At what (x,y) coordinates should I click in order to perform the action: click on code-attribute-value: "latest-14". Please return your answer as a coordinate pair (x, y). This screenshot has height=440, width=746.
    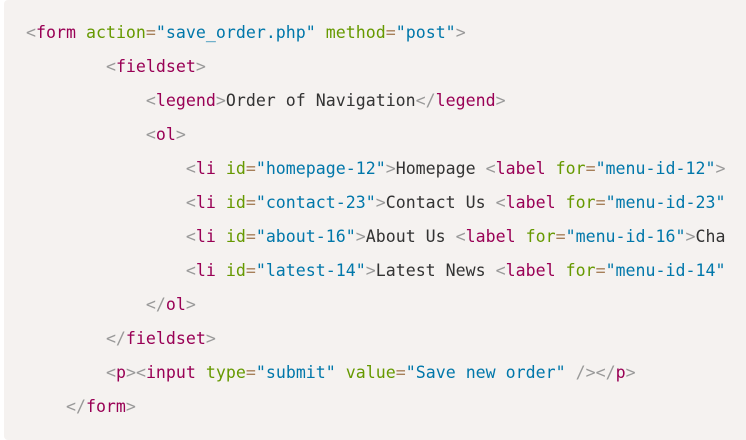
    Looking at the image, I should click on (310, 270).